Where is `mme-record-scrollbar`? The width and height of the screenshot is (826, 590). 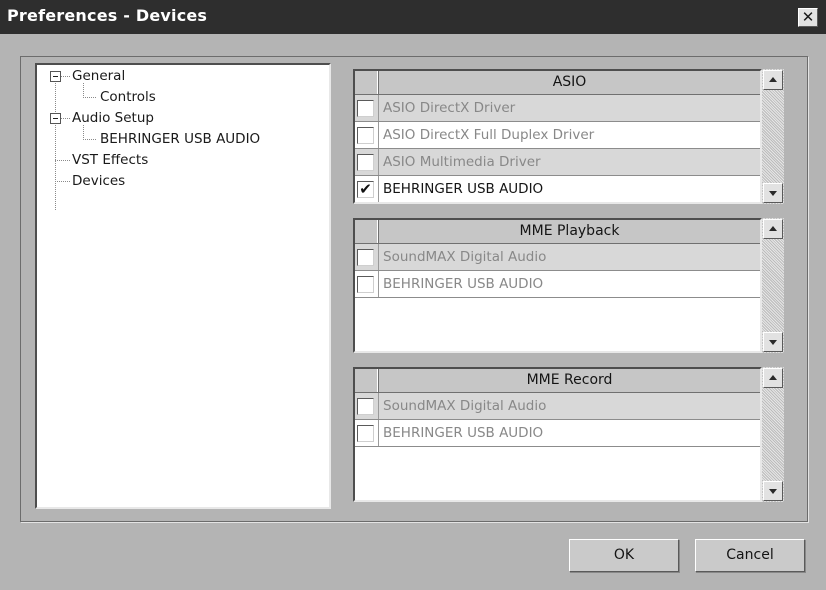 mme-record-scrollbar is located at coordinates (773, 434).